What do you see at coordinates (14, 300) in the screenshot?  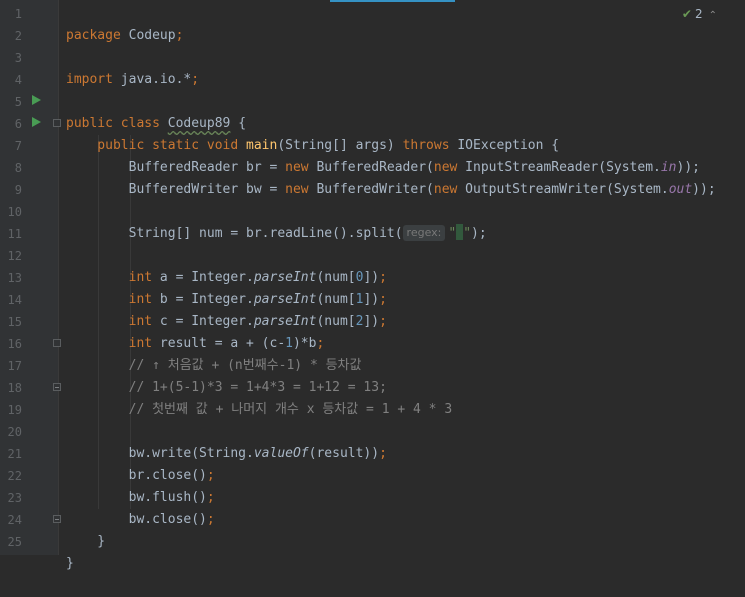 I see `line-number: 14` at bounding box center [14, 300].